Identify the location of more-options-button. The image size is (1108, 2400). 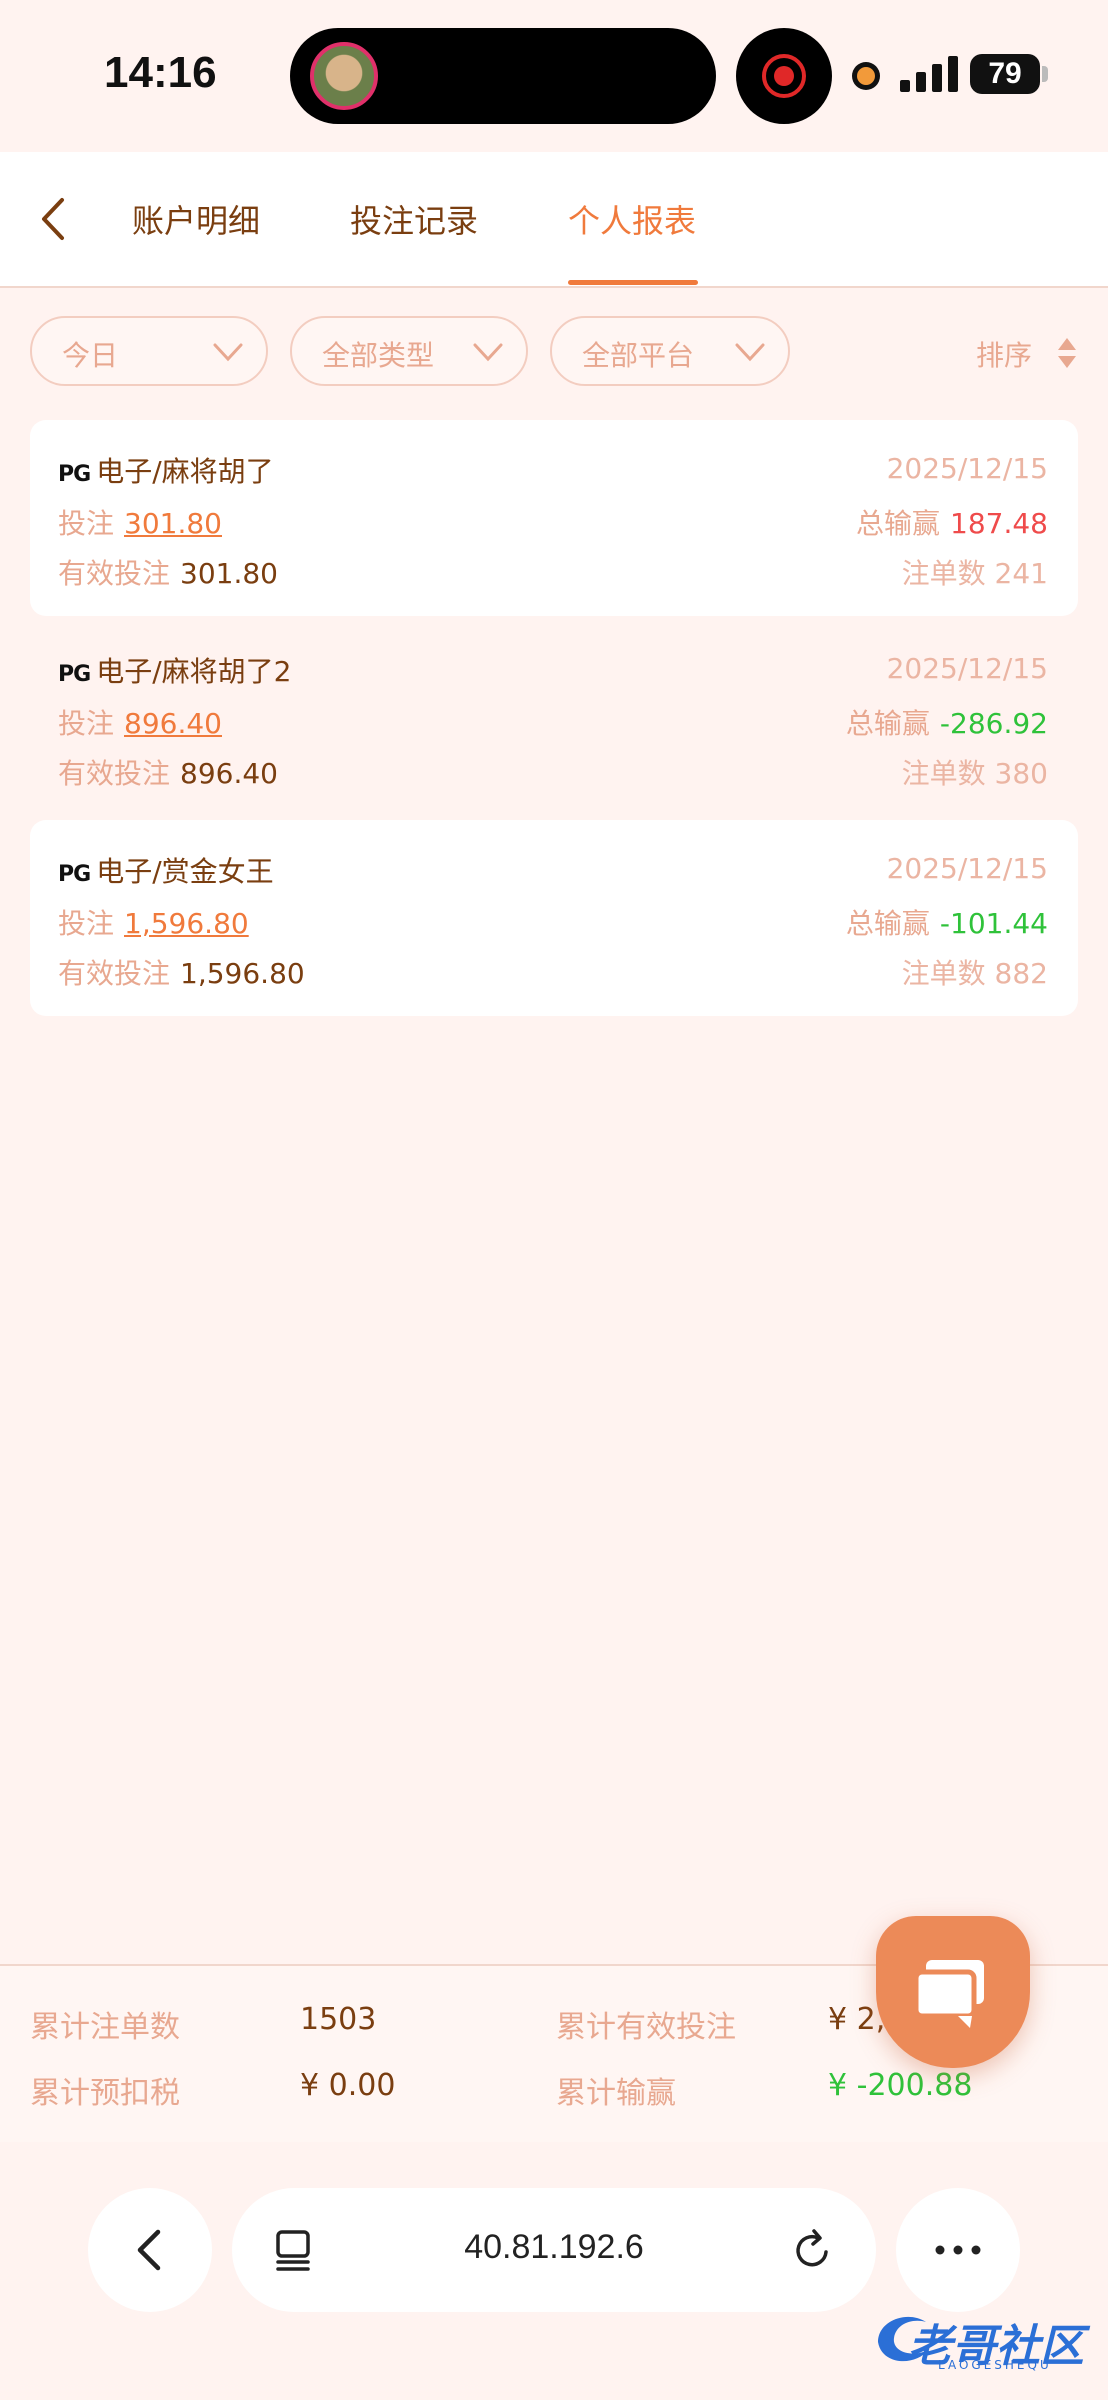
(958, 2250).